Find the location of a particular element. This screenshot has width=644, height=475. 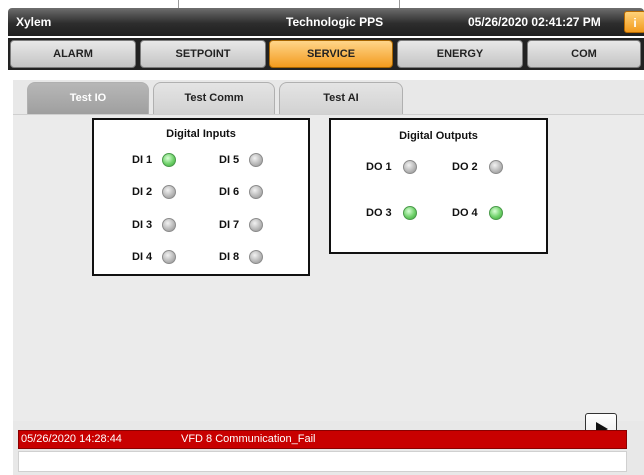

digital-outputs-box: Digital Outputs DO 1 DO 2 DO 3 DO 4 is located at coordinates (438, 186).